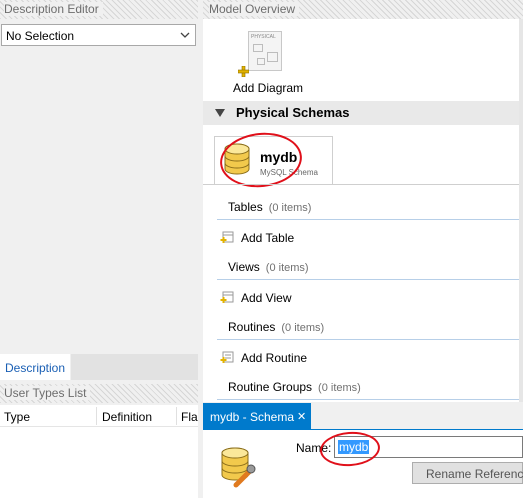  I want to click on add-routine-button: Add Routine, so click(263, 358).